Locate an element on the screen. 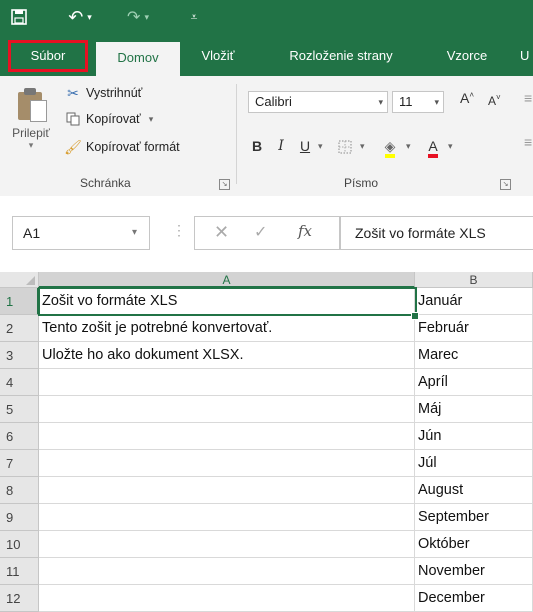 The image size is (533, 612). tab-overflow: U is located at coordinates (526, 56).